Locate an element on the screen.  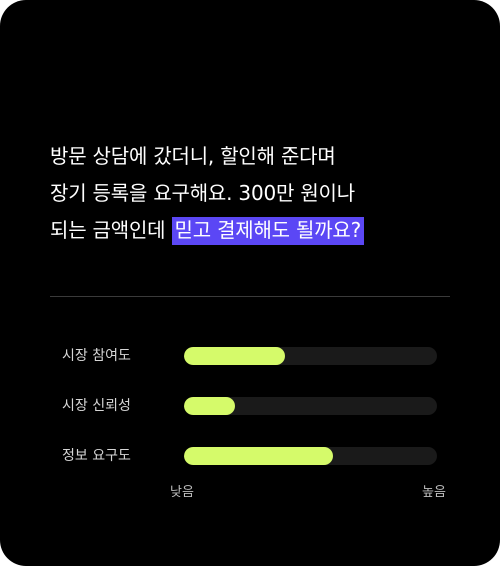
metric-row-market-trust: 시장 신뢰성 is located at coordinates (250, 406).